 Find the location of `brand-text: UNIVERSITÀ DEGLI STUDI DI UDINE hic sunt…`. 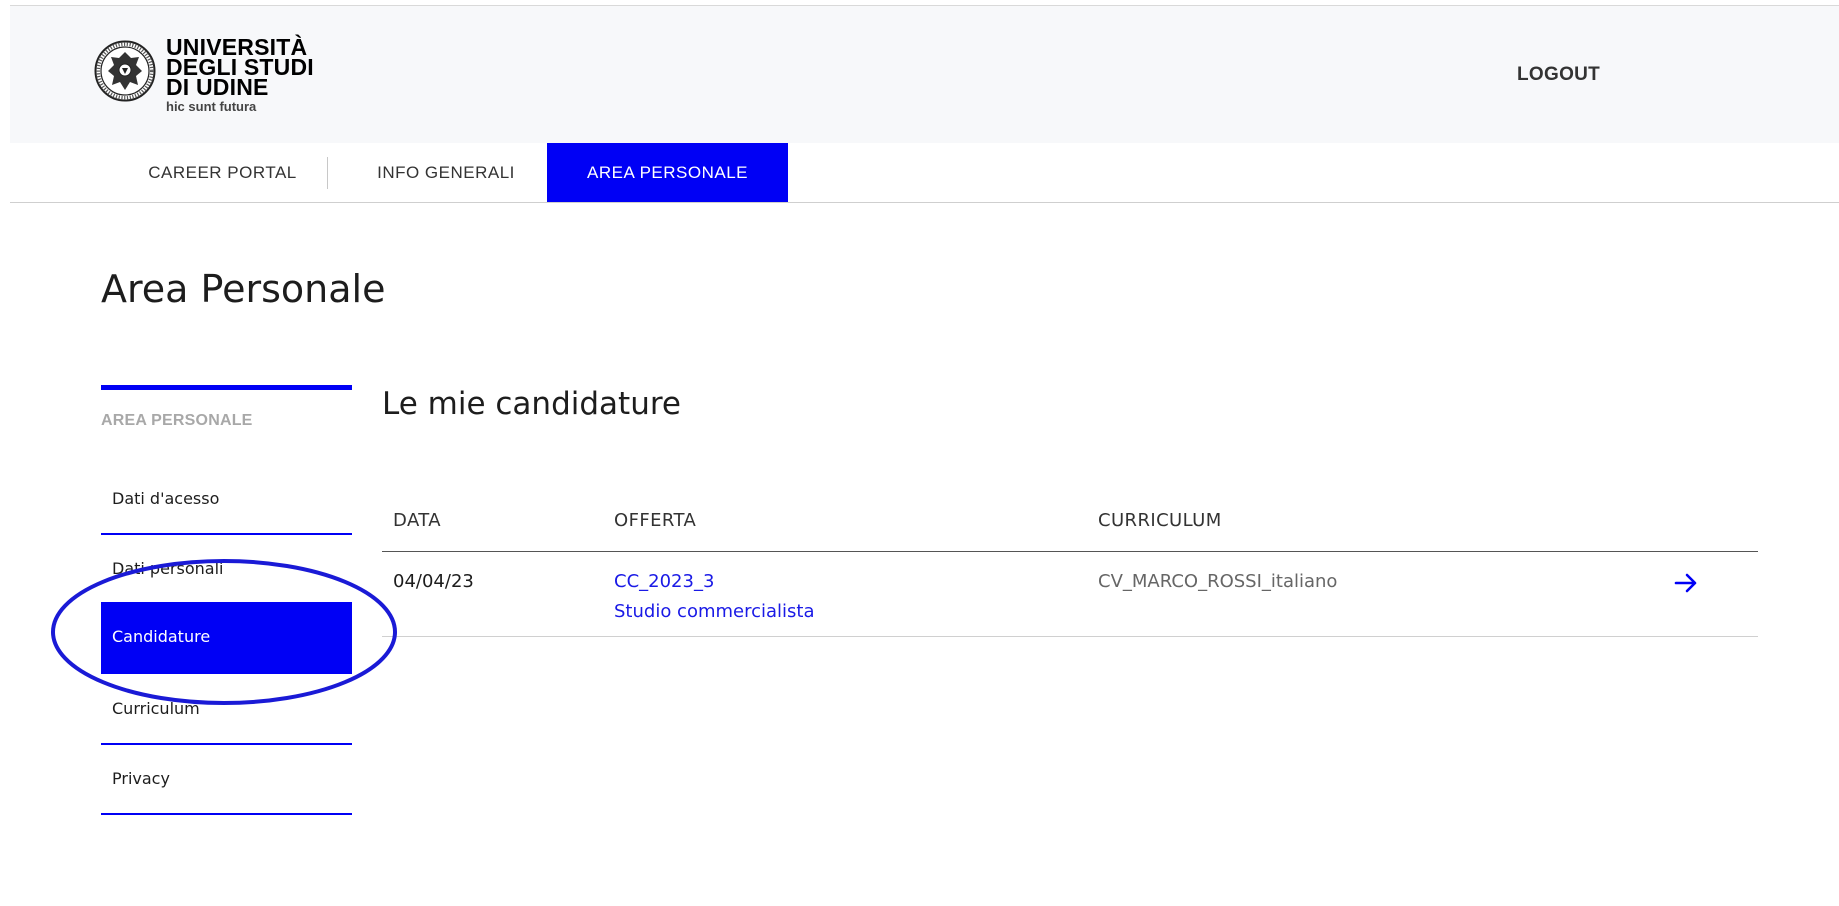

brand-text: UNIVERSITÀ DEGLI STUDI DI UDINE hic sunt… is located at coordinates (240, 75).